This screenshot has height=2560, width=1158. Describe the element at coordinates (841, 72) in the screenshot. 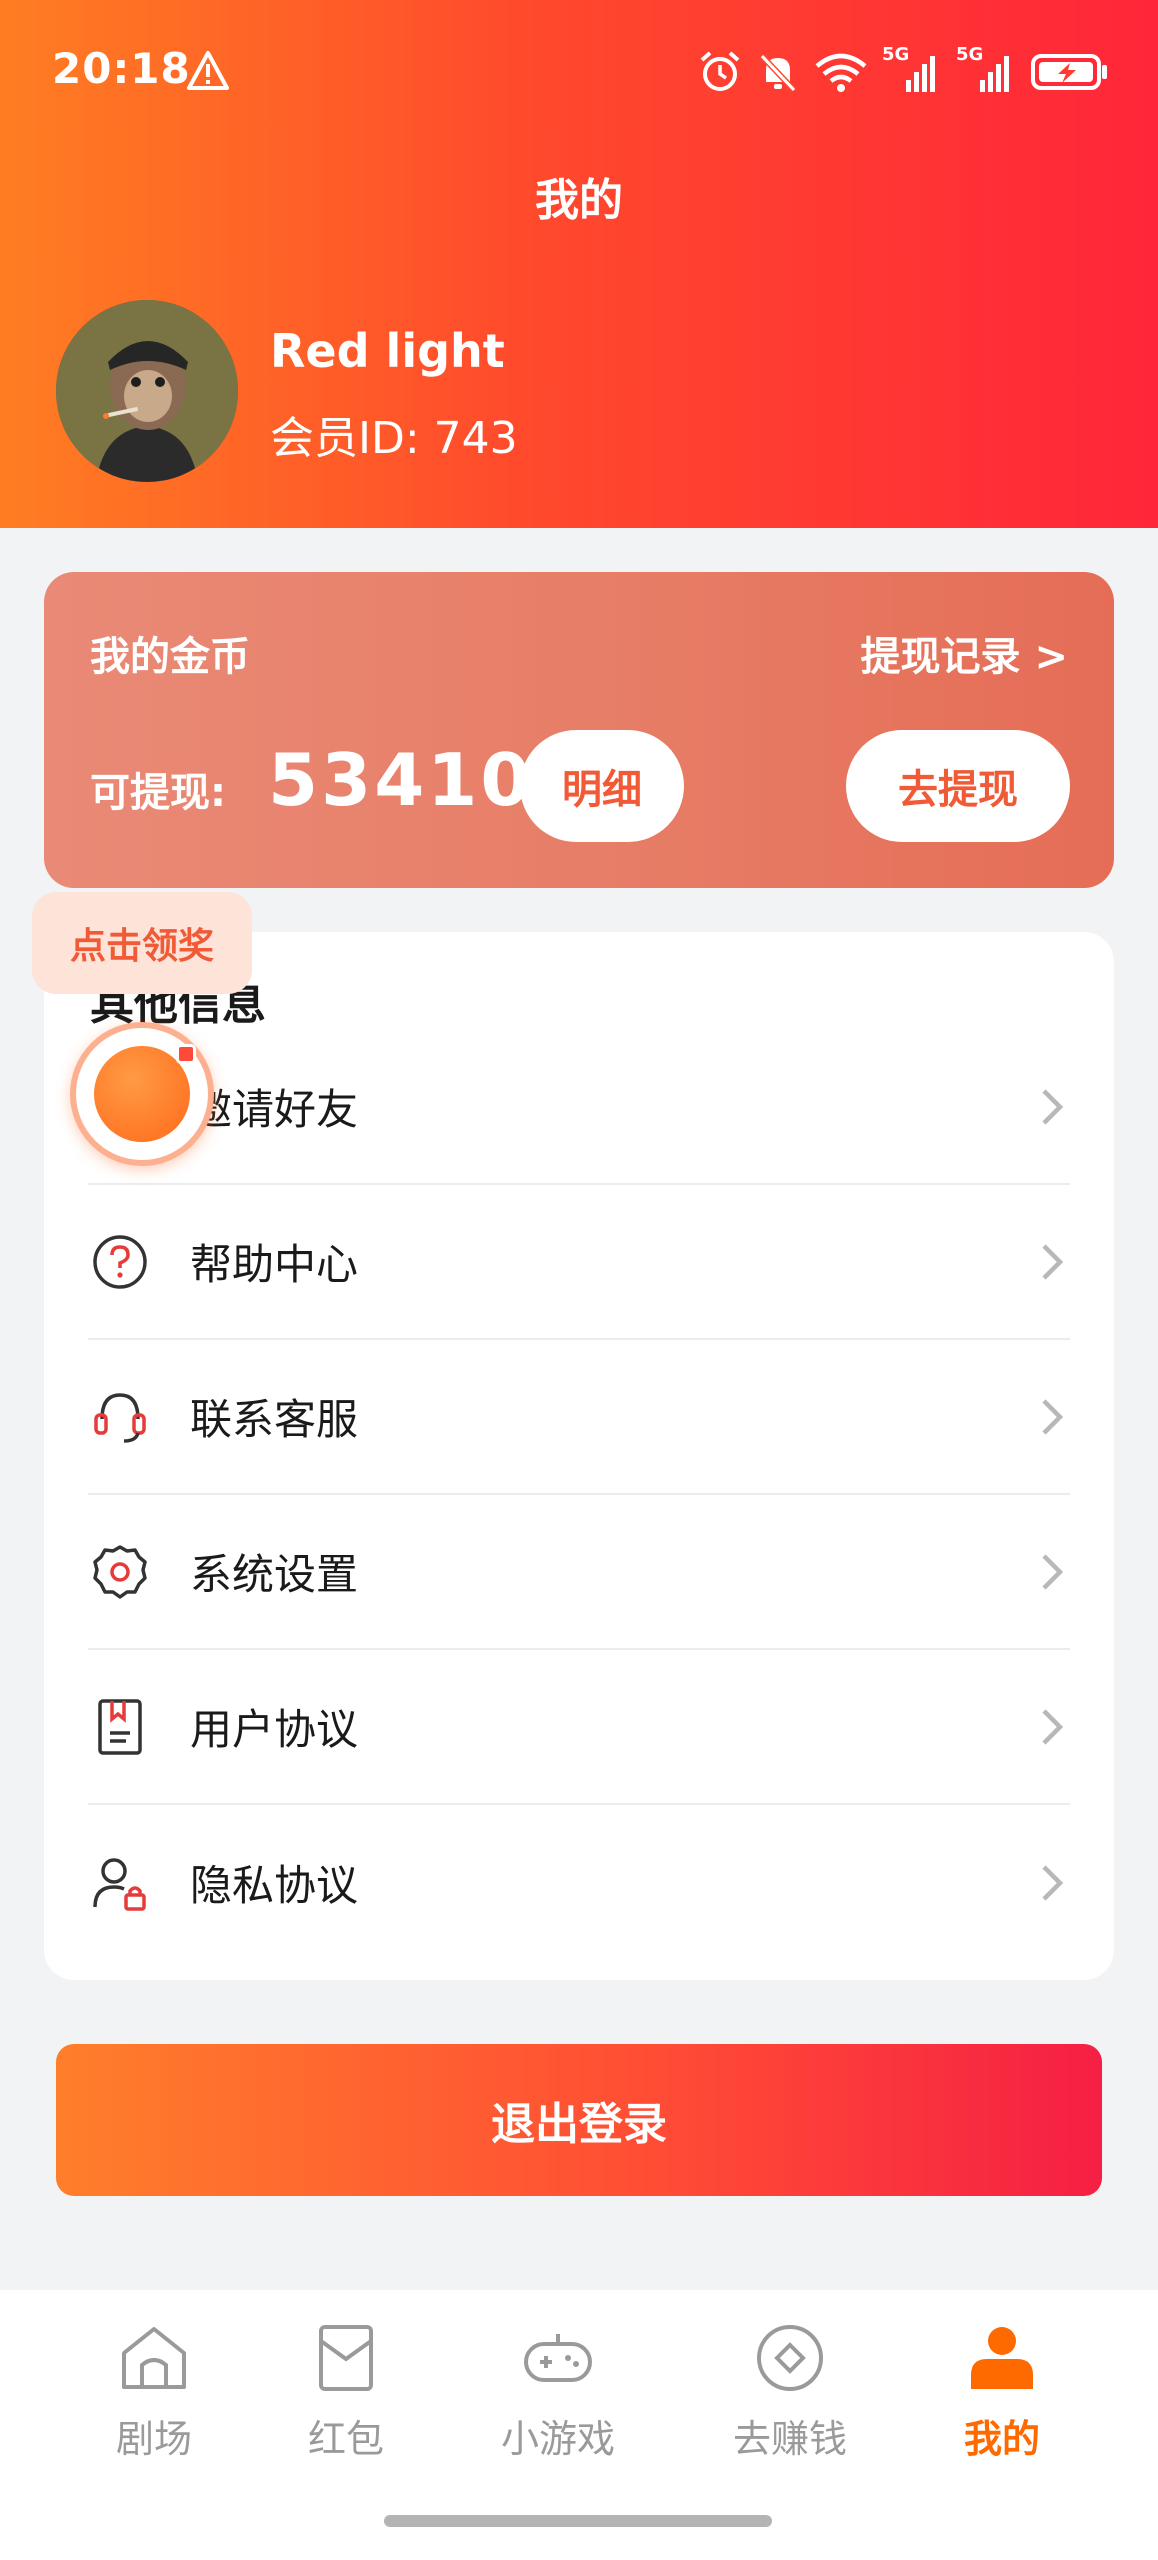

I see `wifi-icon` at that location.